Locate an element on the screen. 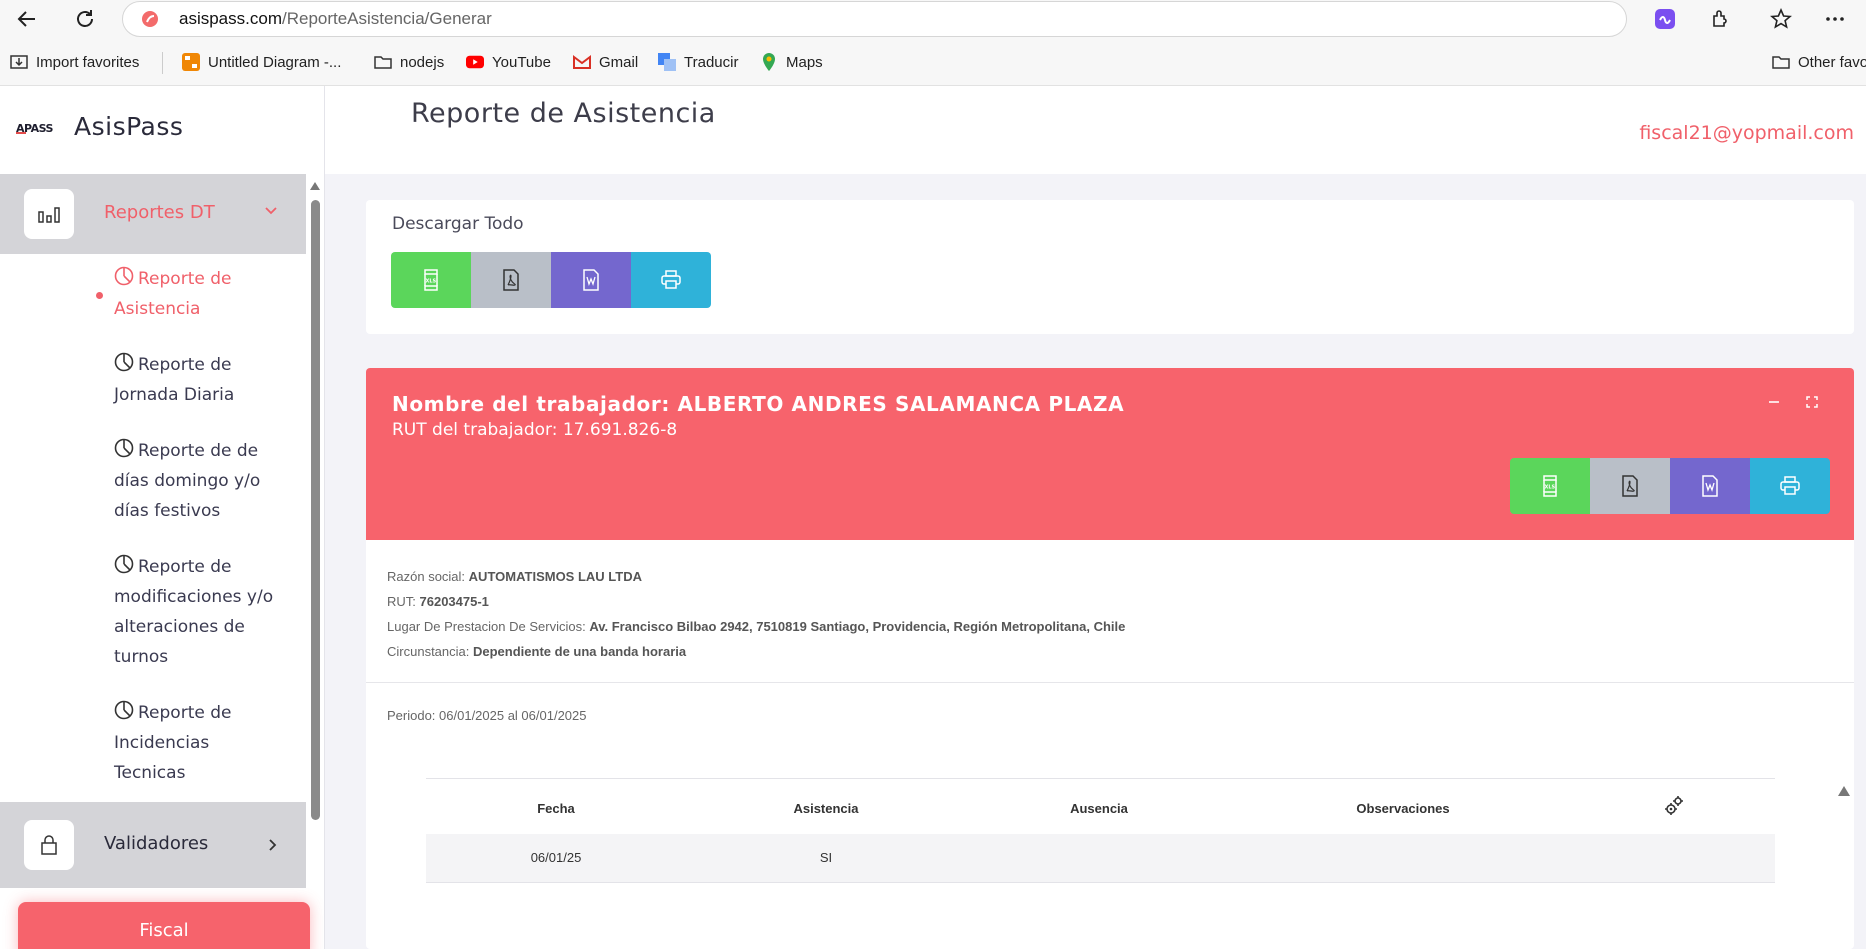  expand-icon is located at coordinates (1812, 402).